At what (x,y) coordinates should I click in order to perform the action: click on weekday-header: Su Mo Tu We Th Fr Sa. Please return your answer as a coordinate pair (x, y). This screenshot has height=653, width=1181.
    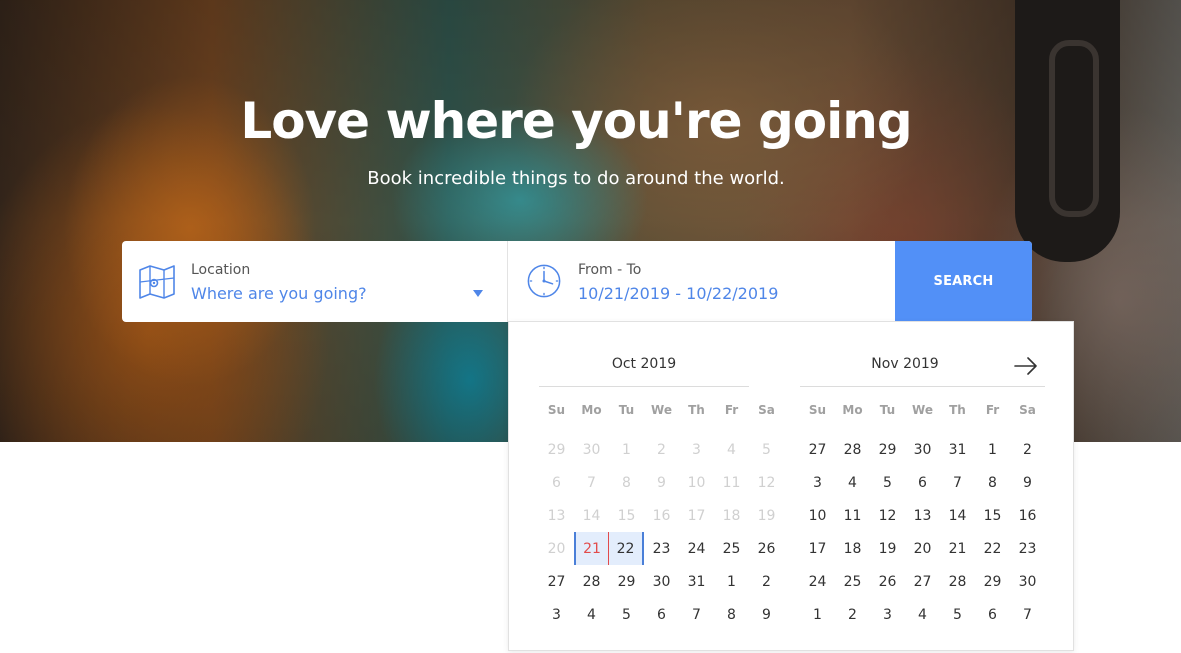
    Looking at the image, I should click on (661, 410).